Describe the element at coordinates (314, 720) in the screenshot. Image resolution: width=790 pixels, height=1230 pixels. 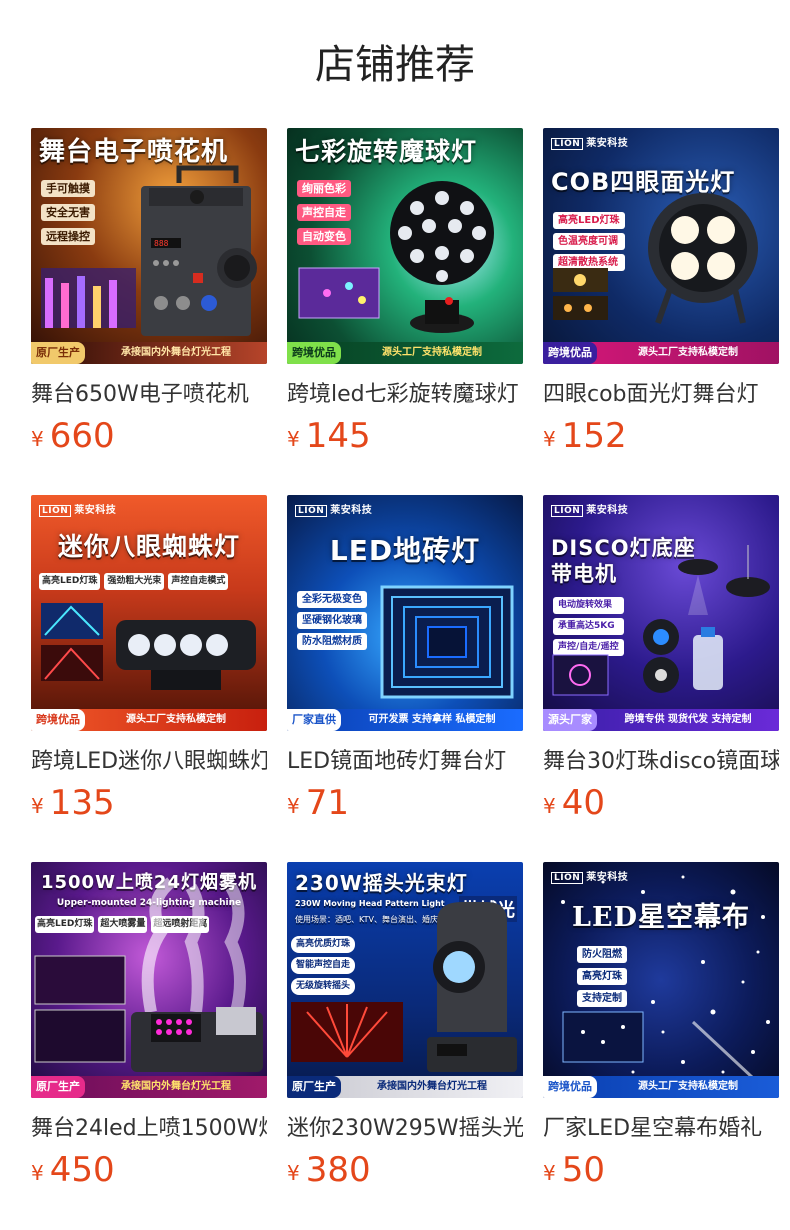
I see `badge: 厂家直供` at that location.